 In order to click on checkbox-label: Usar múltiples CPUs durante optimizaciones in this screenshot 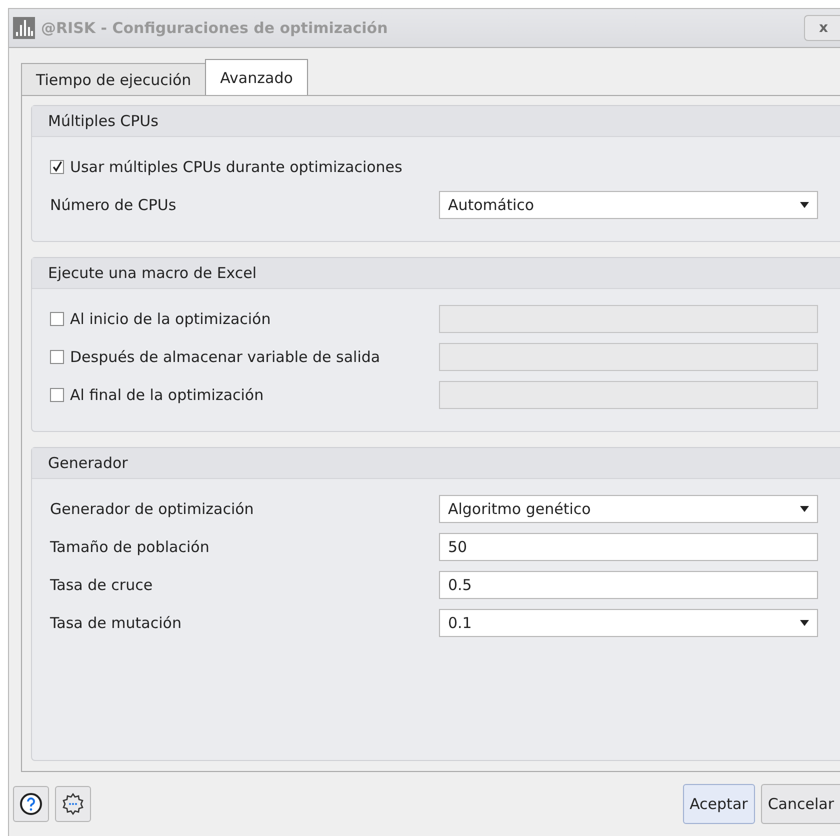, I will do `click(236, 167)`.